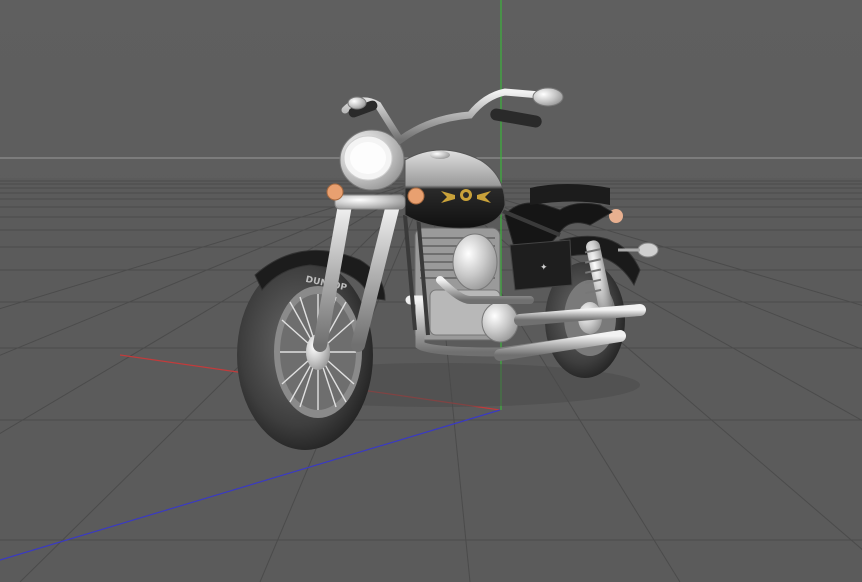 Image resolution: width=862 pixels, height=582 pixels. Describe the element at coordinates (440, 155) in the screenshot. I see `tank-cap` at that location.